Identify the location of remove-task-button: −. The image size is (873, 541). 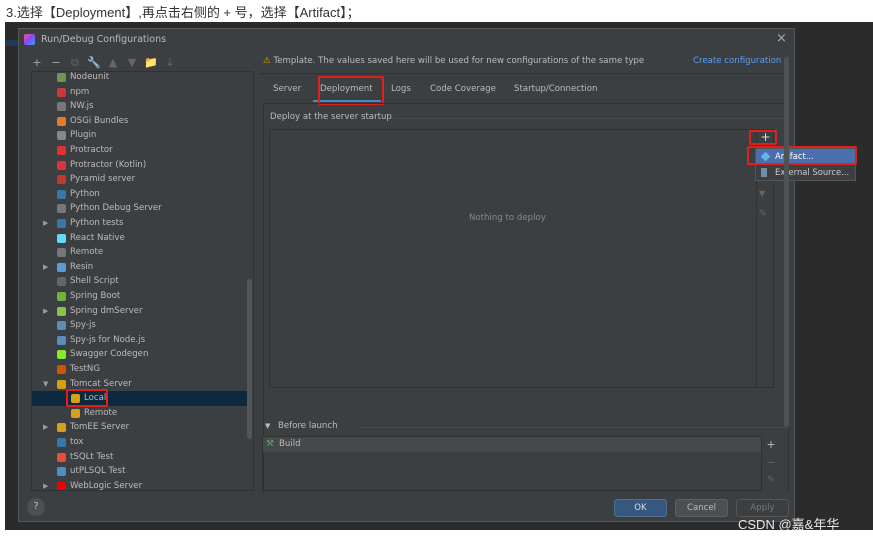
(771, 462).